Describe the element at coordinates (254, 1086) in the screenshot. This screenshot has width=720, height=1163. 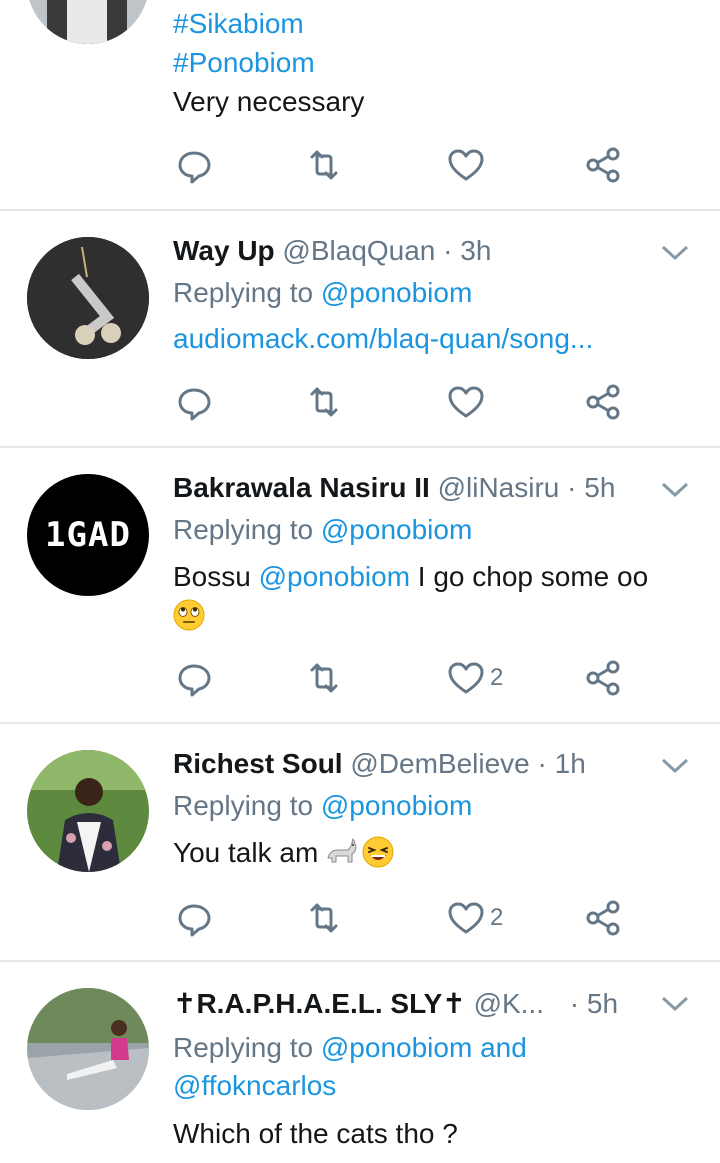
I see `mention-link: @ffokncarlos` at that location.